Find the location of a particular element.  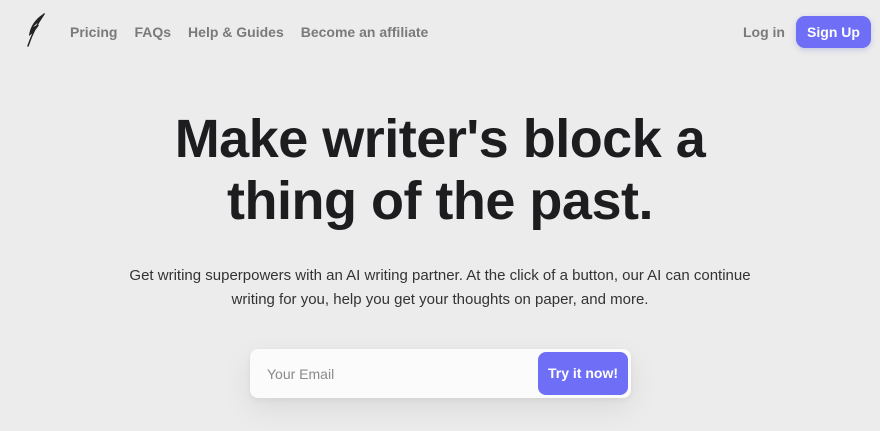

nav-link-help-guides: Help & Guides is located at coordinates (236, 32).